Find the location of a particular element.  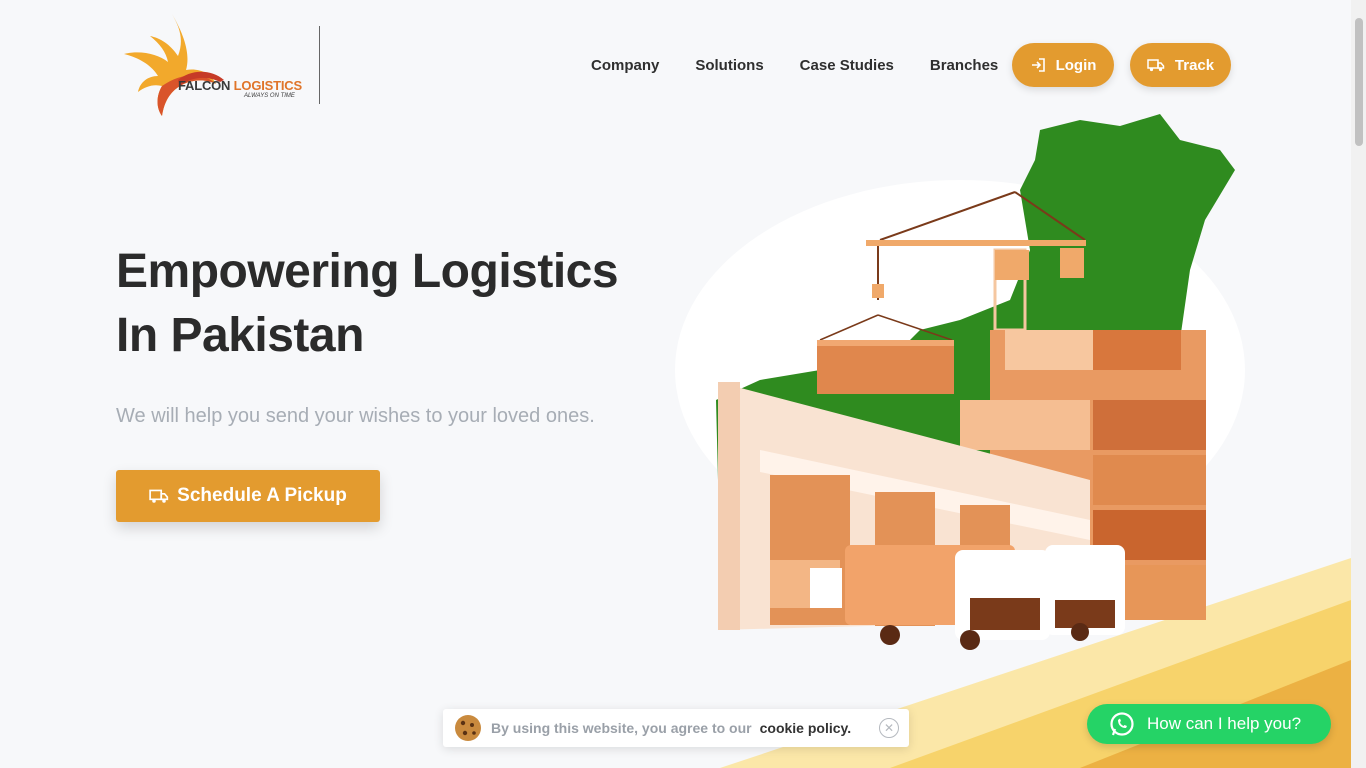

nav-company: Company is located at coordinates (625, 65).